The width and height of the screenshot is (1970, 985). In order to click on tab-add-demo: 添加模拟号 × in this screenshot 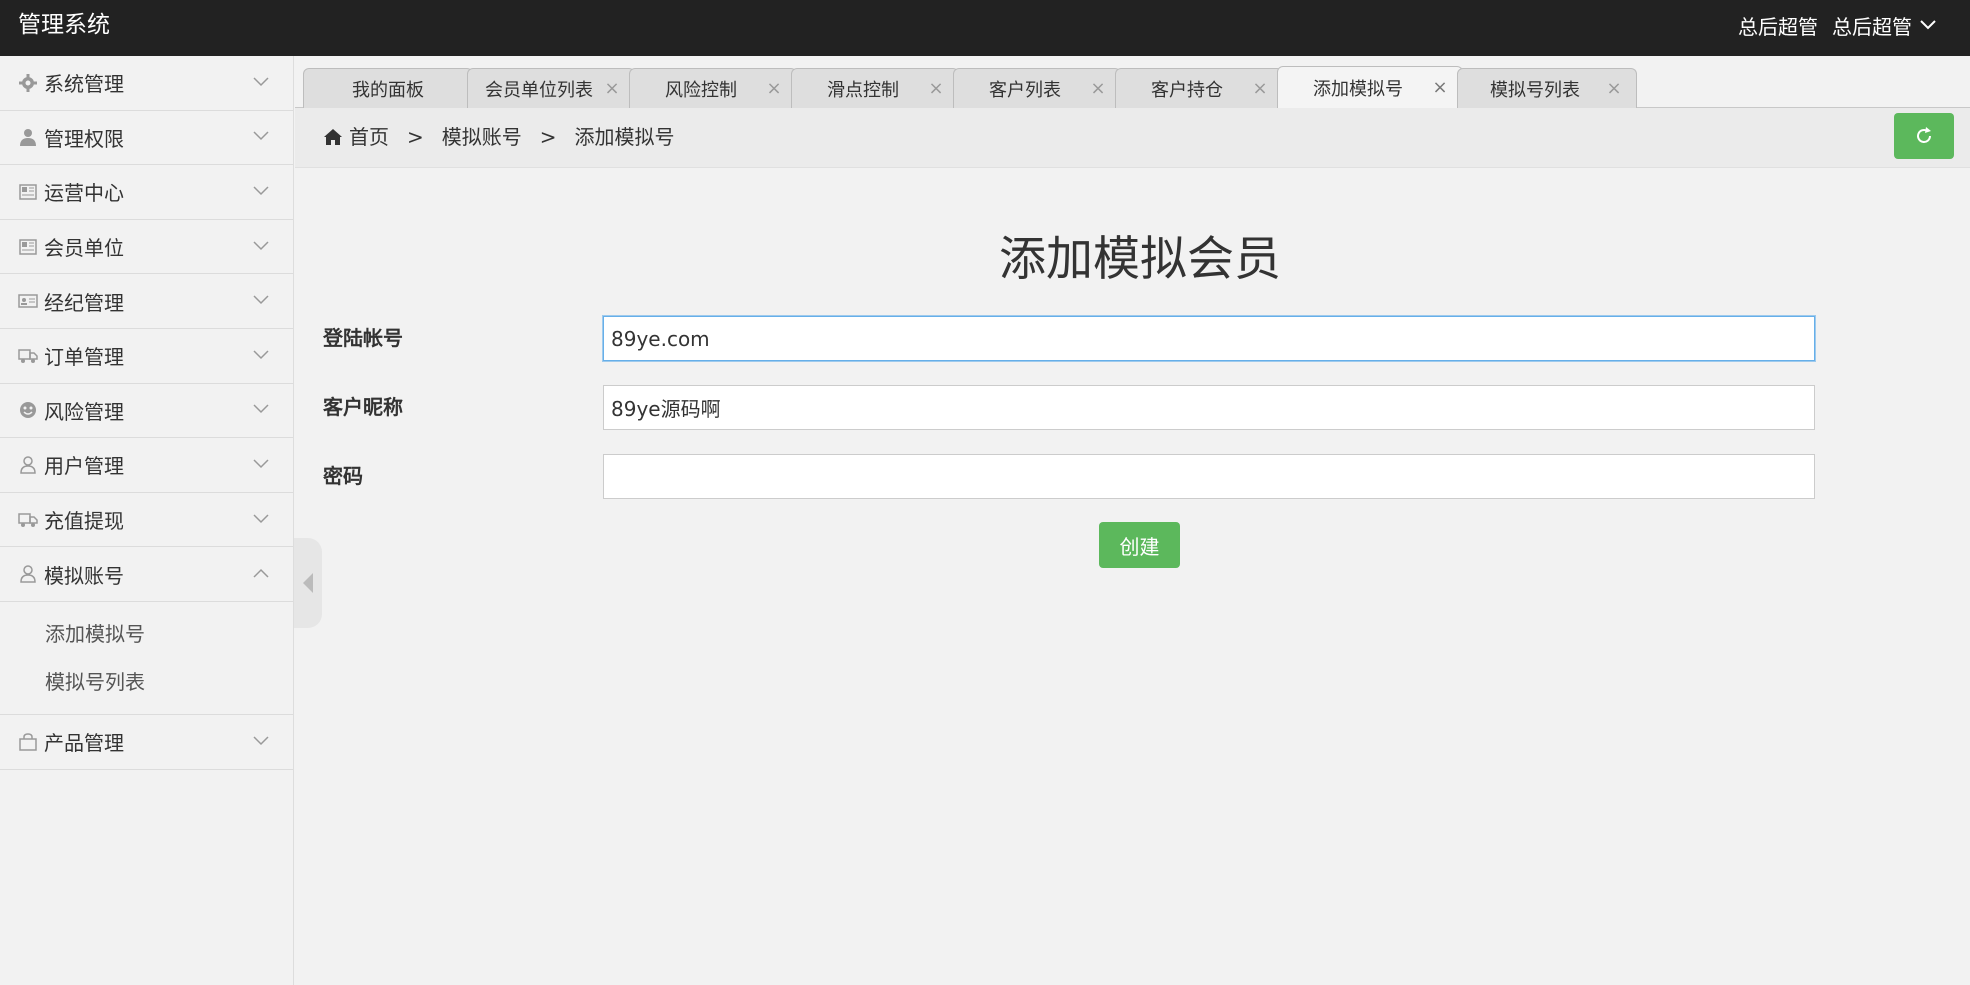, I will do `click(1370, 87)`.